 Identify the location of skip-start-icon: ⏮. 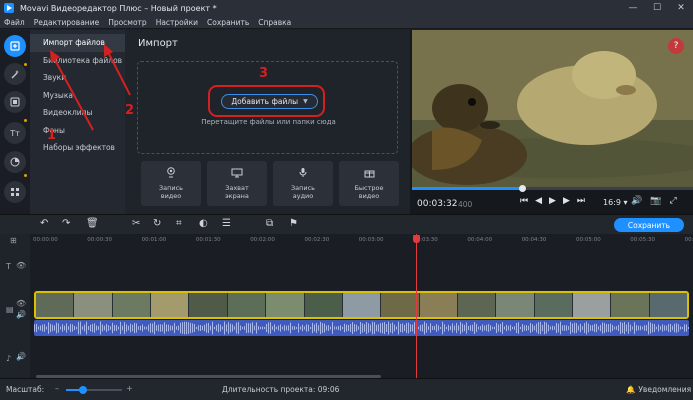
(524, 201).